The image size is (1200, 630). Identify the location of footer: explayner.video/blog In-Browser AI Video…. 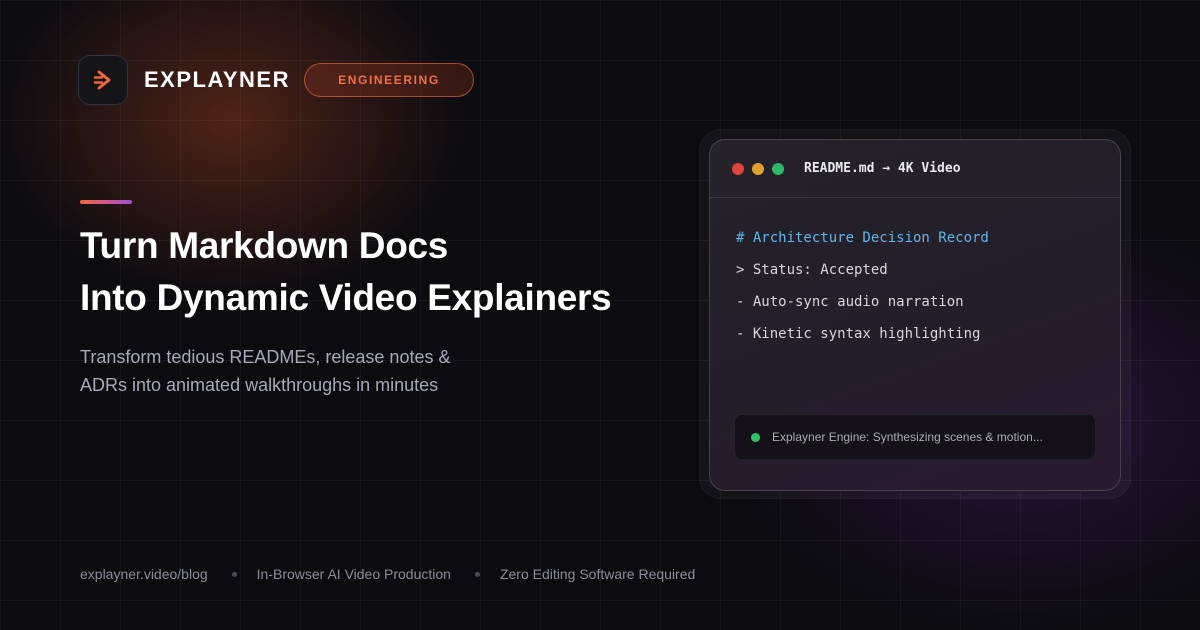
(387, 574).